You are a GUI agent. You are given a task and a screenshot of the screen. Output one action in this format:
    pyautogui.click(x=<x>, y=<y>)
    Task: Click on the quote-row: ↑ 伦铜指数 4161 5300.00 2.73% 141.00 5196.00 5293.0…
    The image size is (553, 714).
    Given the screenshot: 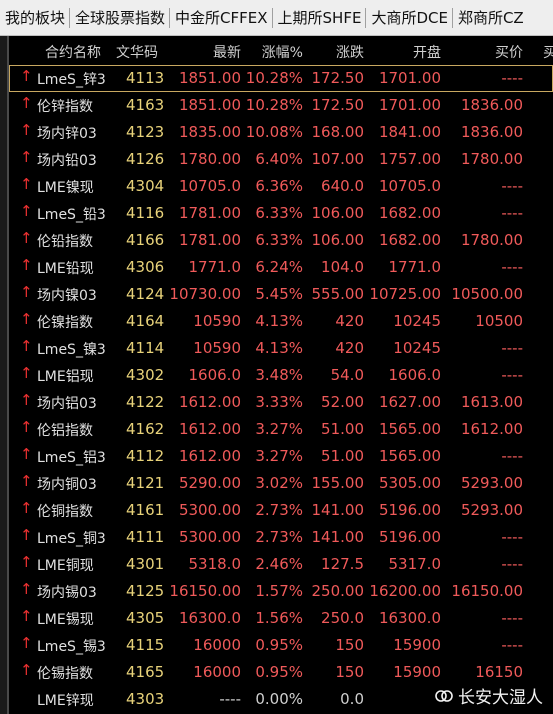 What is the action you would take?
    pyautogui.click(x=281, y=510)
    